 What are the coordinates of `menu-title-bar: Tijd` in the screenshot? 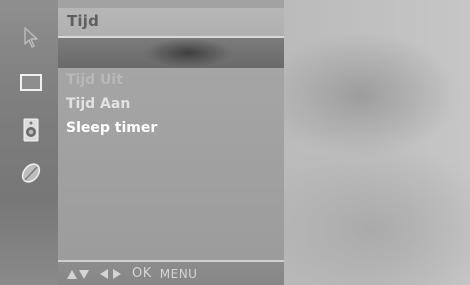 It's located at (171, 23).